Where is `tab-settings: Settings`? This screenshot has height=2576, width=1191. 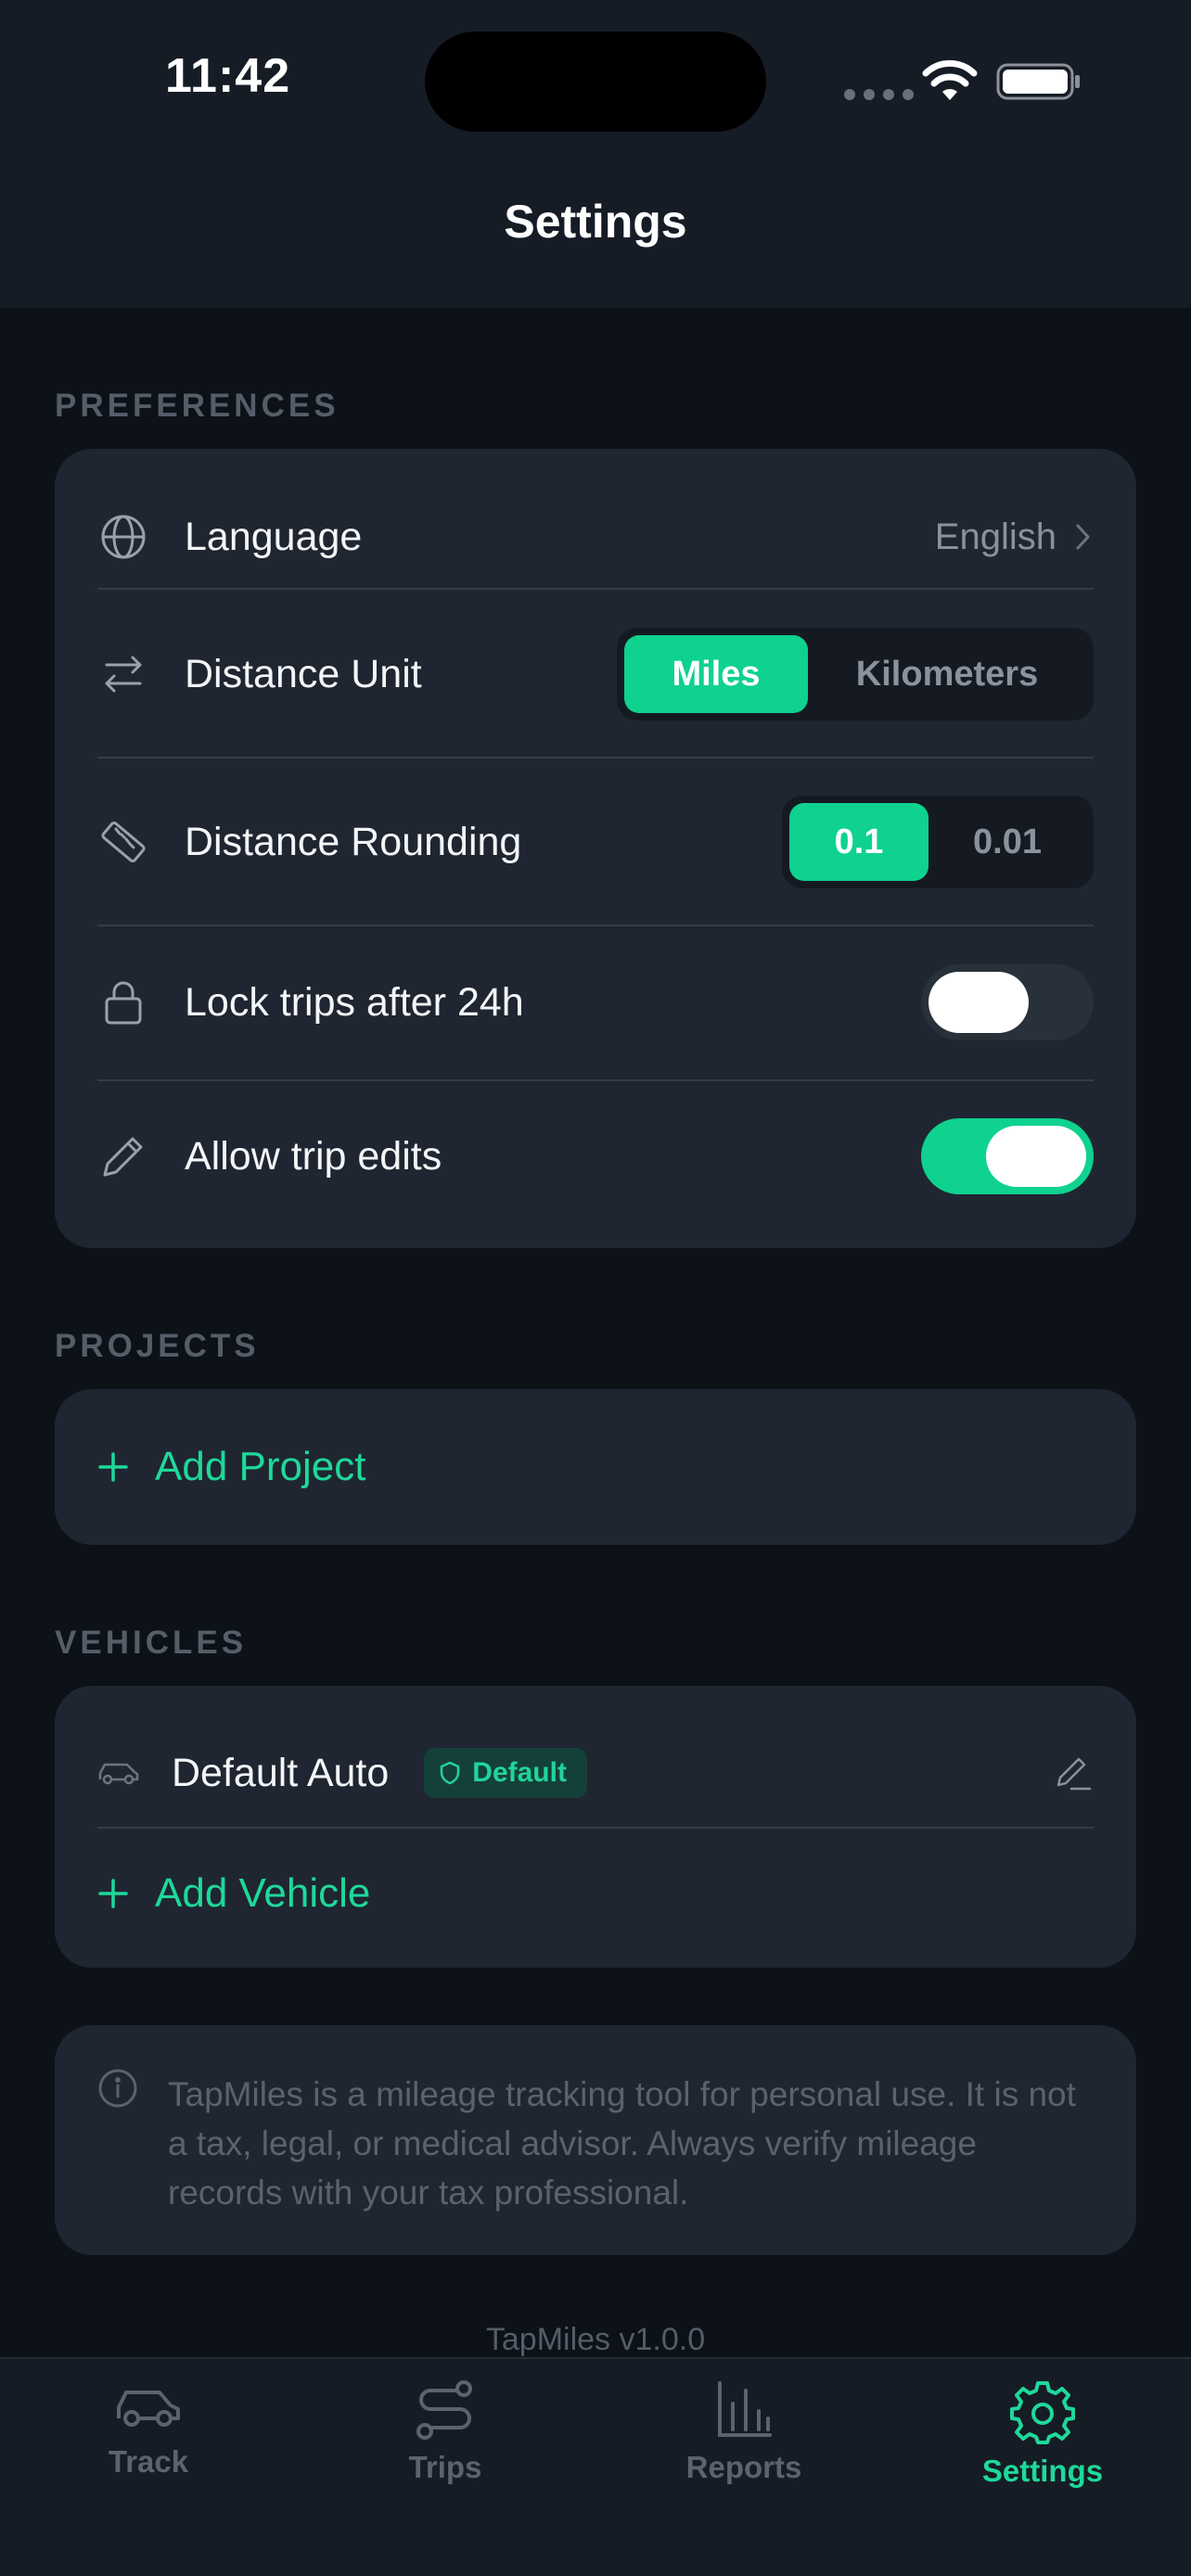 tab-settings: Settings is located at coordinates (1043, 2434).